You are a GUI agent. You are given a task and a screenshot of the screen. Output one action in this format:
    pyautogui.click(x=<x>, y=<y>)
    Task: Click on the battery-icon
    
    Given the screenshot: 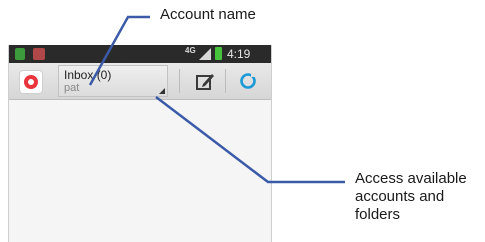 What is the action you would take?
    pyautogui.click(x=218, y=53)
    